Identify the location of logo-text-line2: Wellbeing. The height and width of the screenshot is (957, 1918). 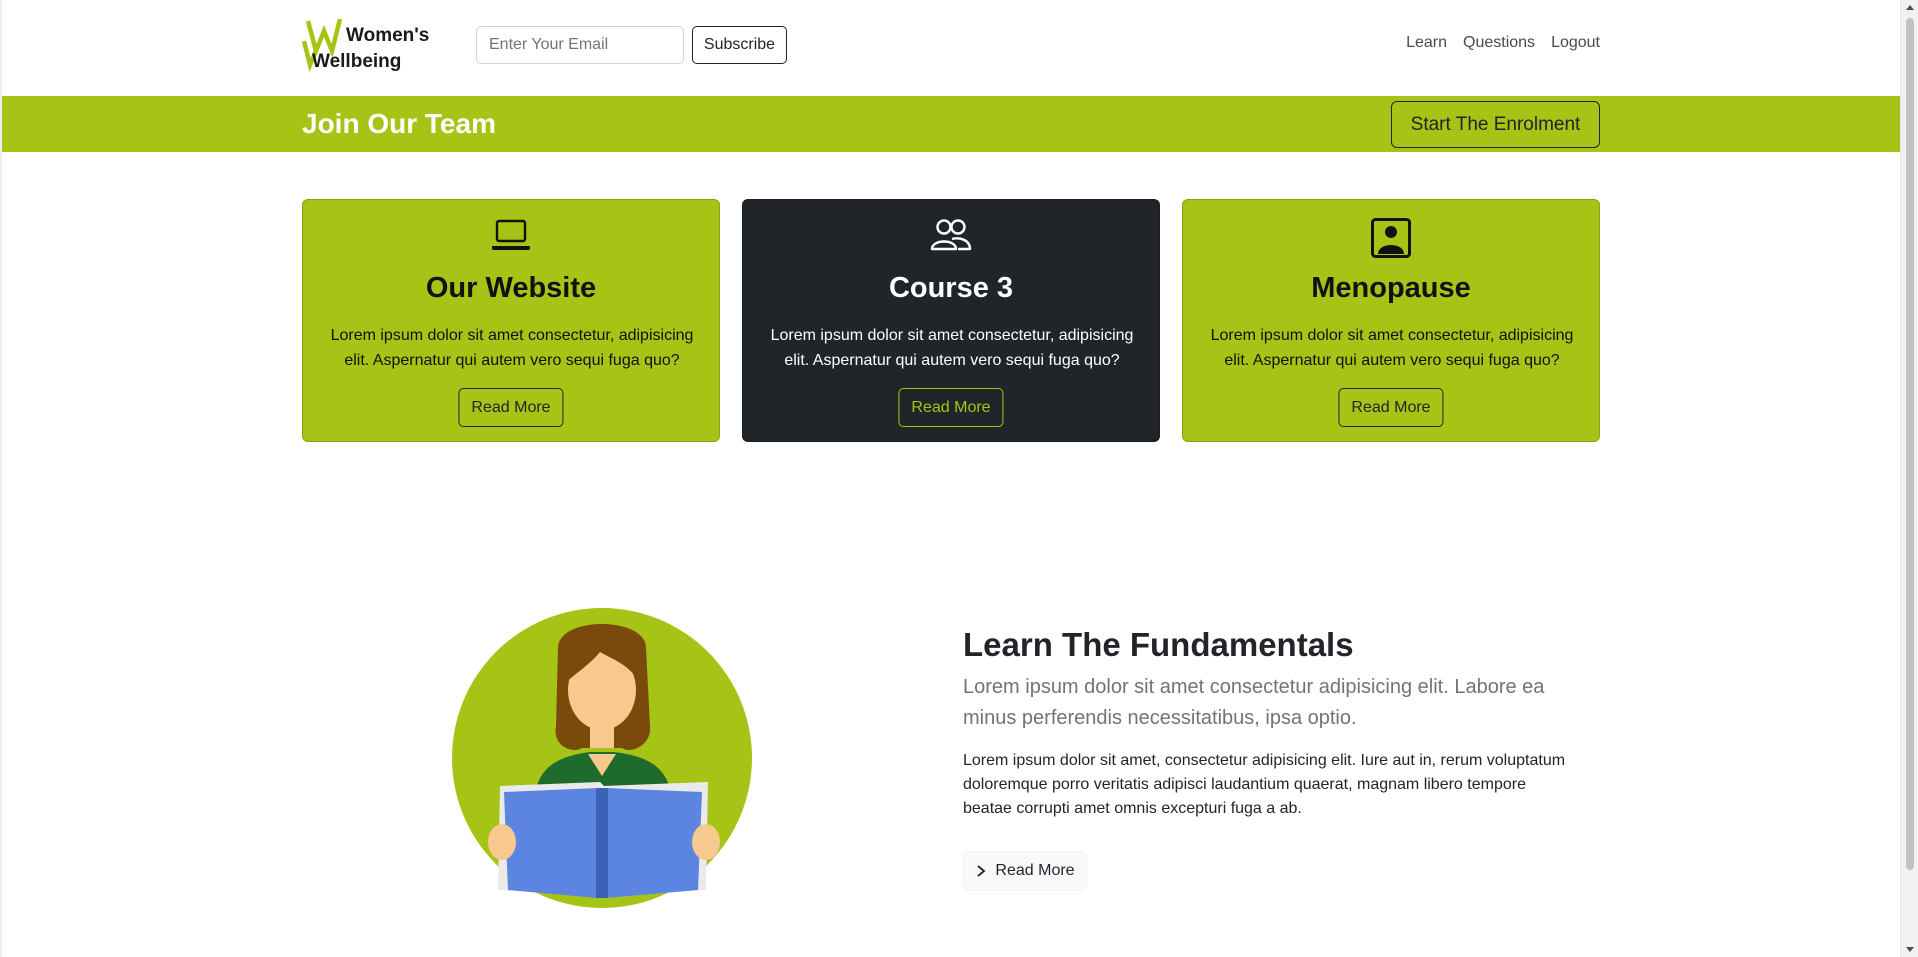
(356, 61).